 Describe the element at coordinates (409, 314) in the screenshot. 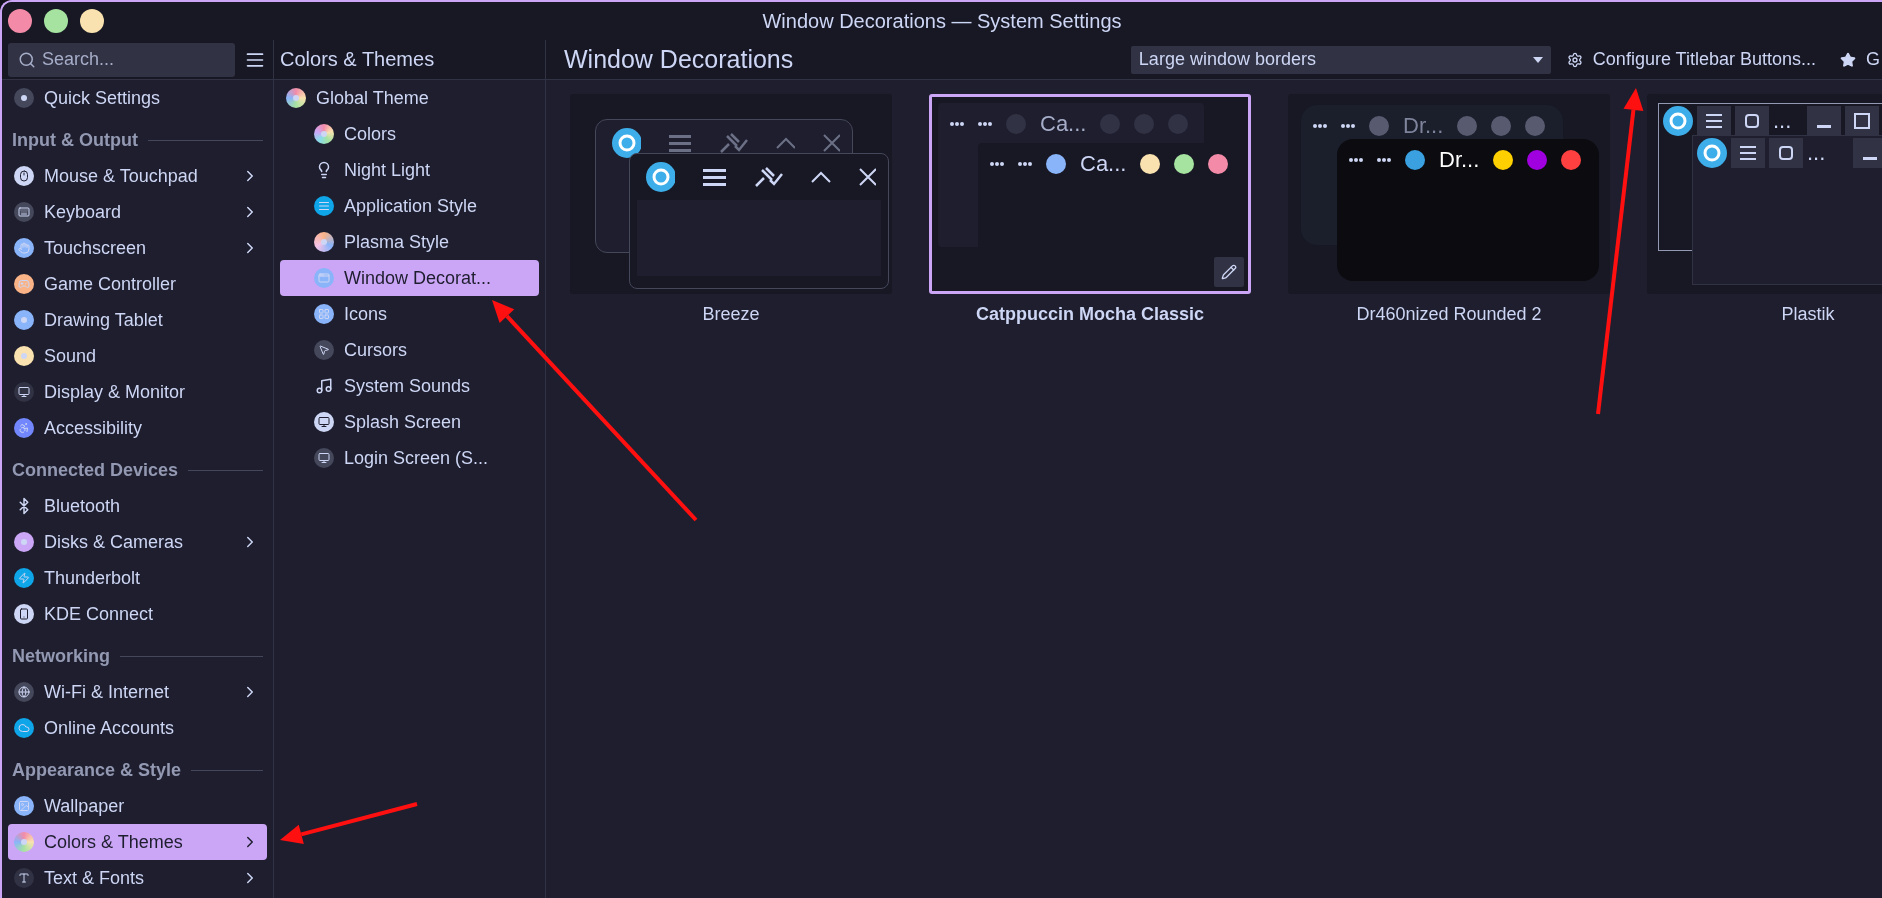

I see `sidebar-item: Icons` at that location.